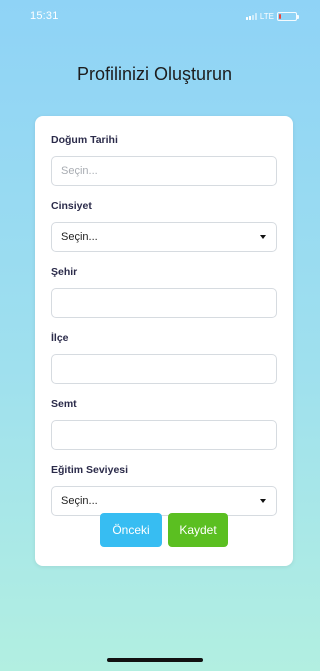 The image size is (320, 671). Describe the element at coordinates (288, 16) in the screenshot. I see `battery-icon` at that location.